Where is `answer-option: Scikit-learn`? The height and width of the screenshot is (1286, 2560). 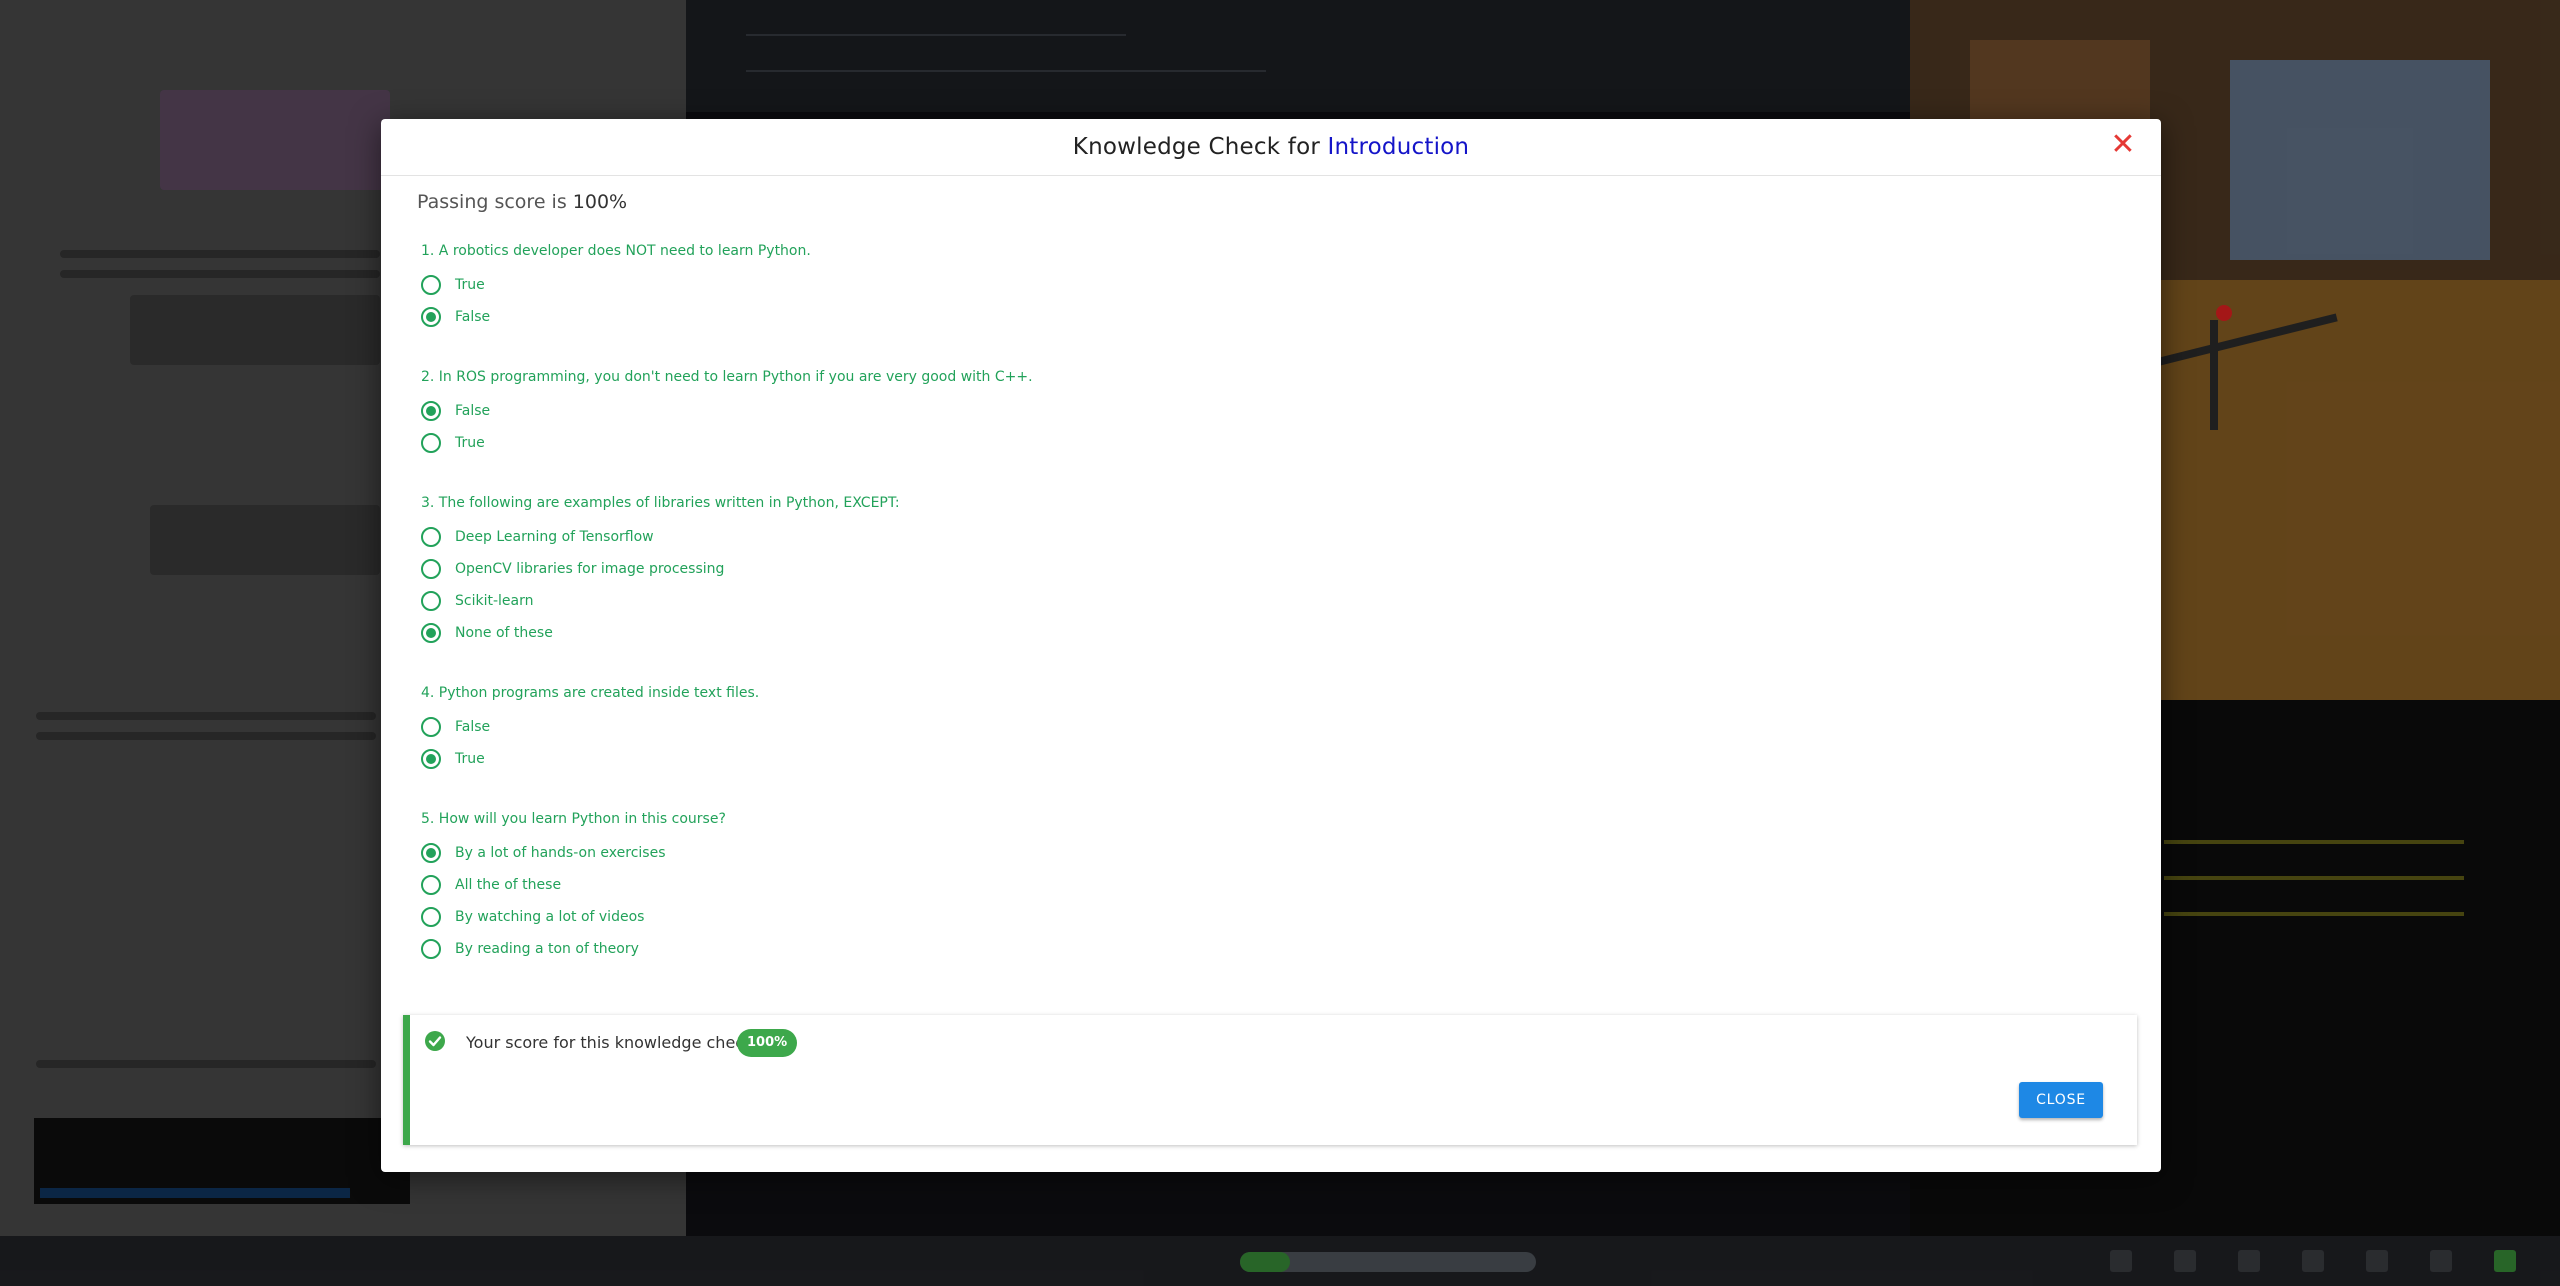 answer-option: Scikit-learn is located at coordinates (1271, 601).